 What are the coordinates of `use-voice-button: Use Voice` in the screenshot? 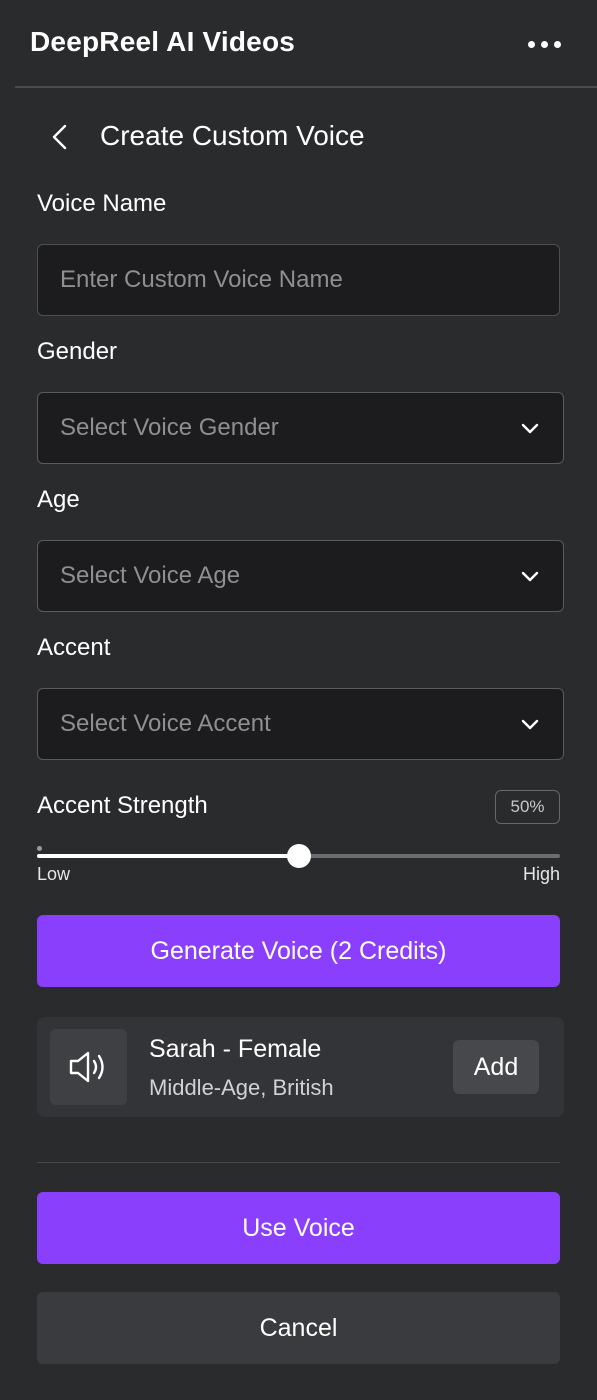 It's located at (298, 1228).